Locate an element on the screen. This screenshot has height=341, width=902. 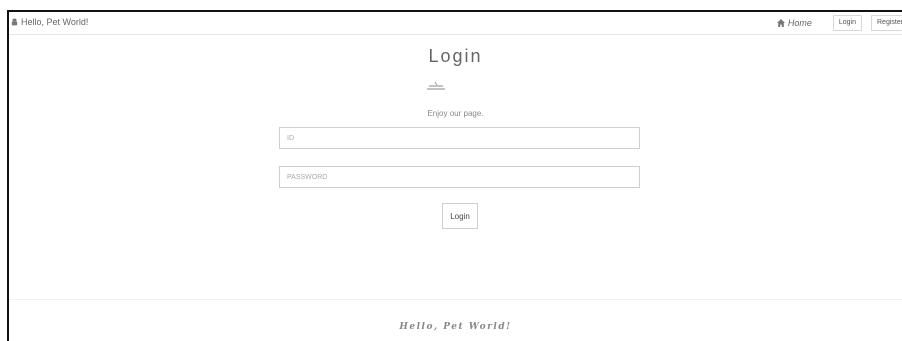
pen-divider-icon is located at coordinates (436, 86).